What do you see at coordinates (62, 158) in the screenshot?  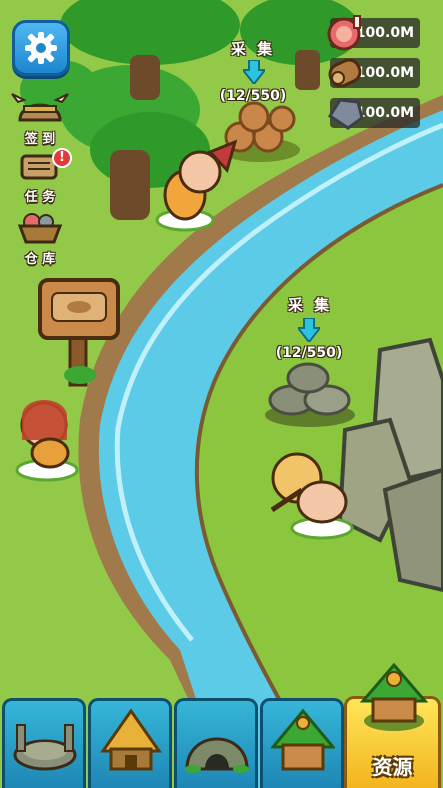 I see `task-alert-badge: !` at bounding box center [62, 158].